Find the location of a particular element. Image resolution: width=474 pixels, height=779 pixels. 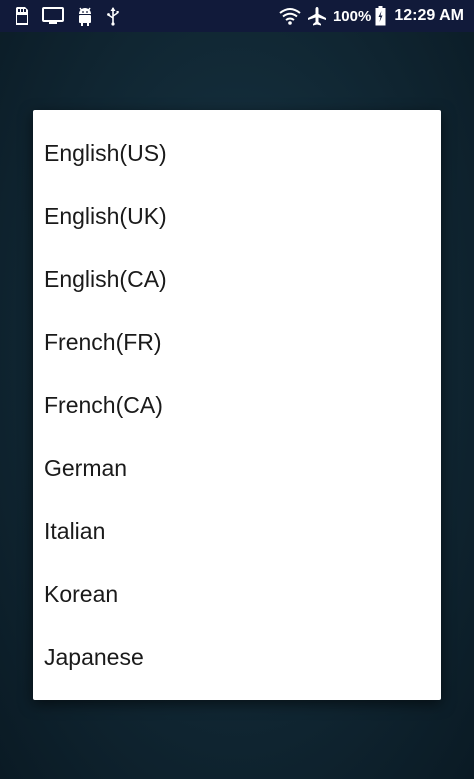

monitor-icon is located at coordinates (53, 16).